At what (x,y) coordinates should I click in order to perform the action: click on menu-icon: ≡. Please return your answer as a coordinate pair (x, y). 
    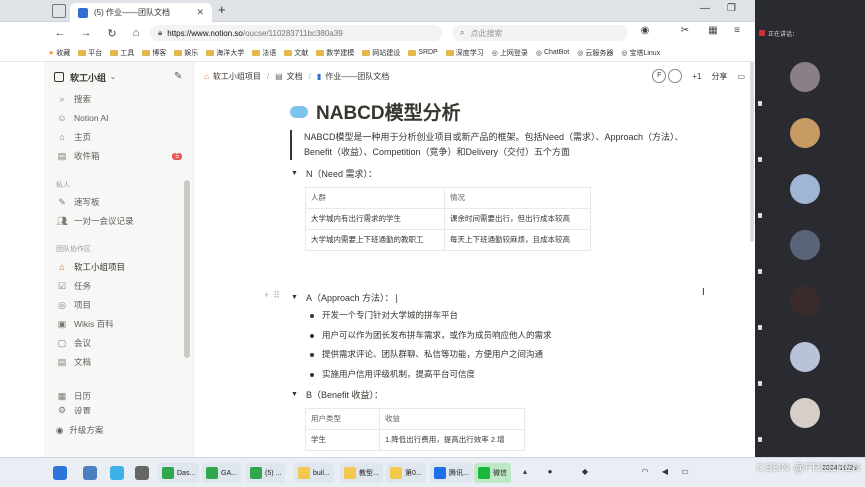
    Looking at the image, I should click on (737, 32).